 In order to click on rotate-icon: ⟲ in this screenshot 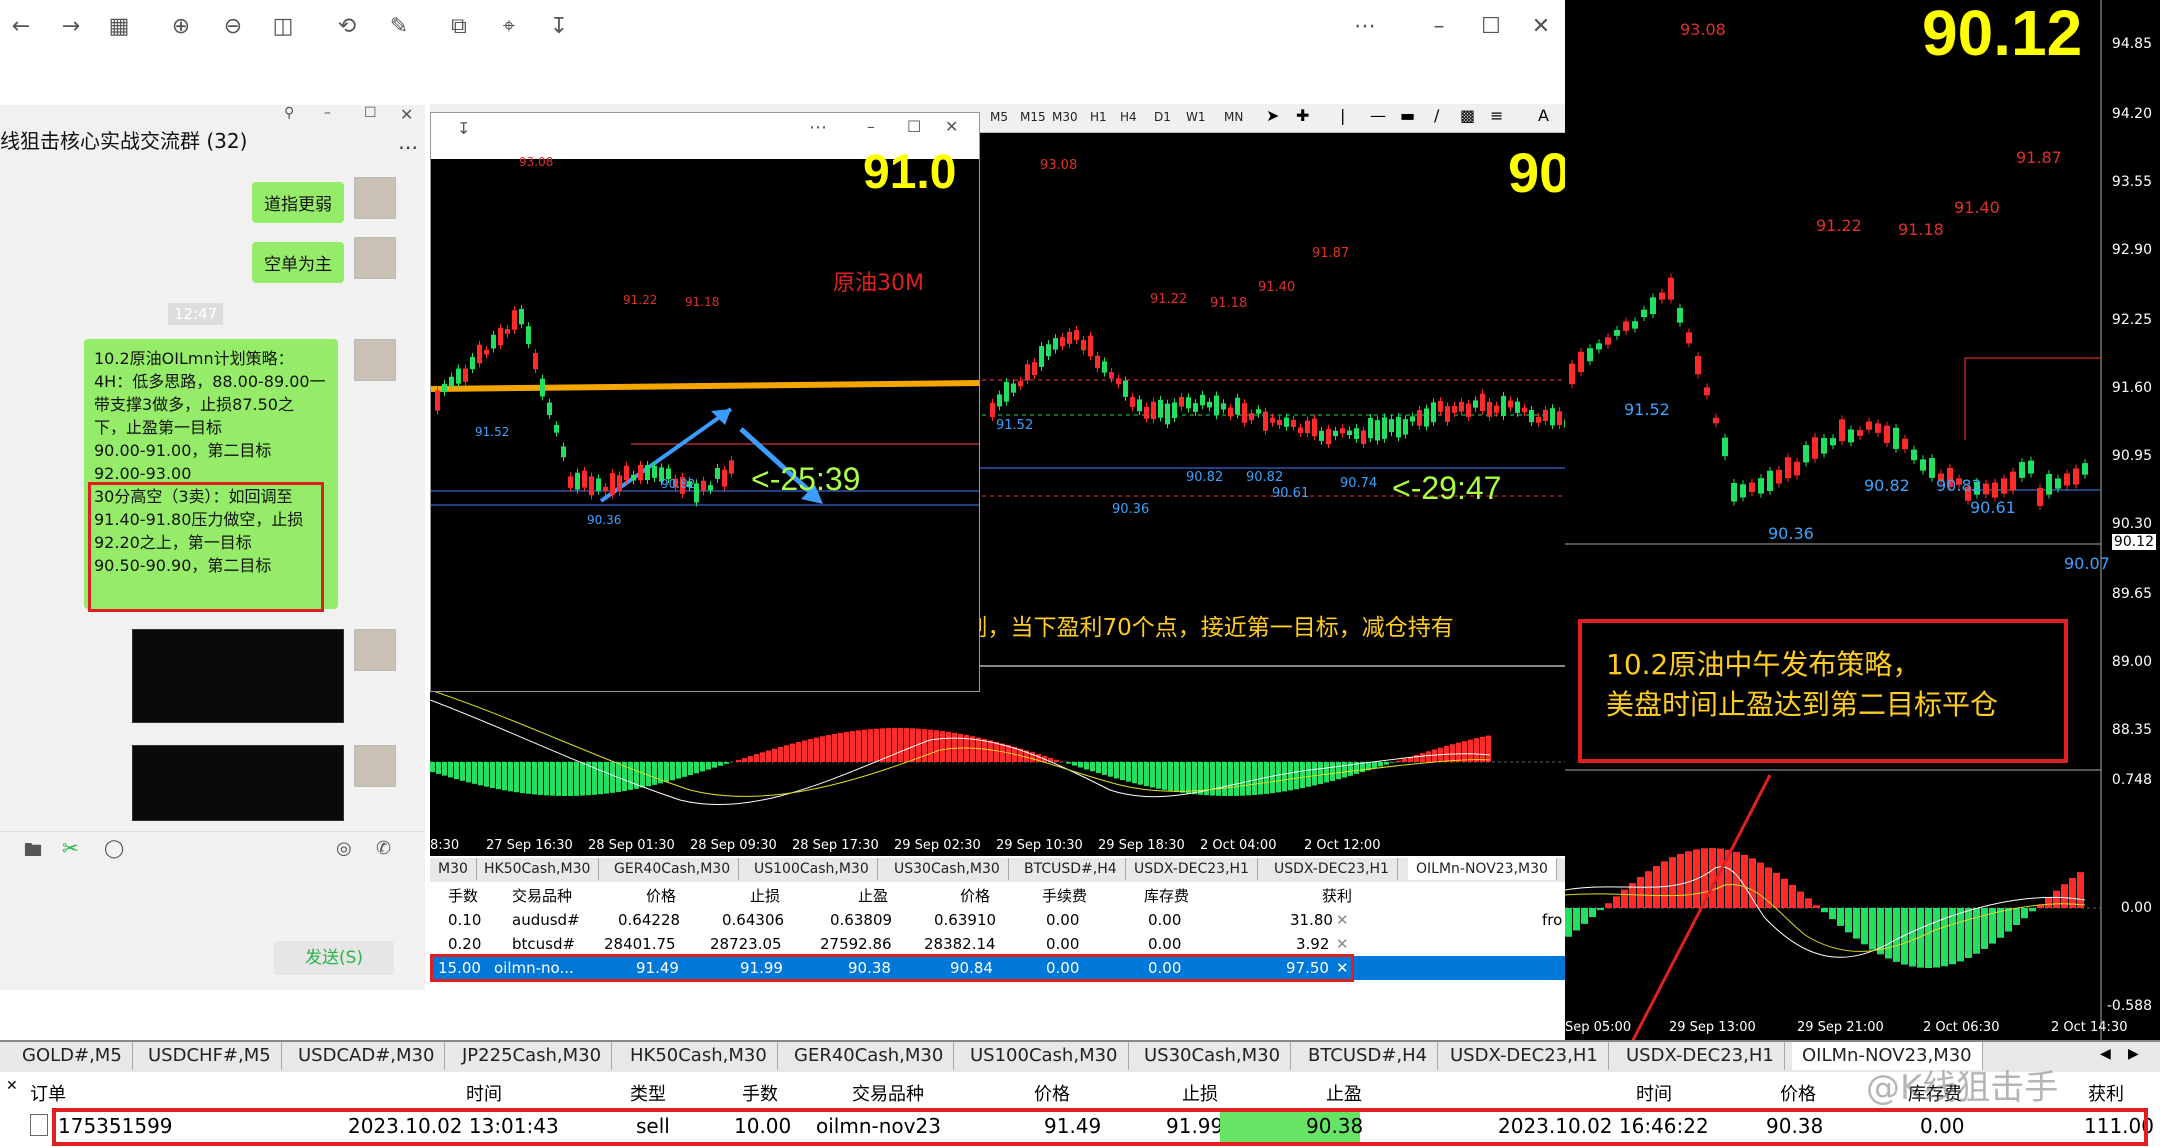, I will do `click(347, 27)`.